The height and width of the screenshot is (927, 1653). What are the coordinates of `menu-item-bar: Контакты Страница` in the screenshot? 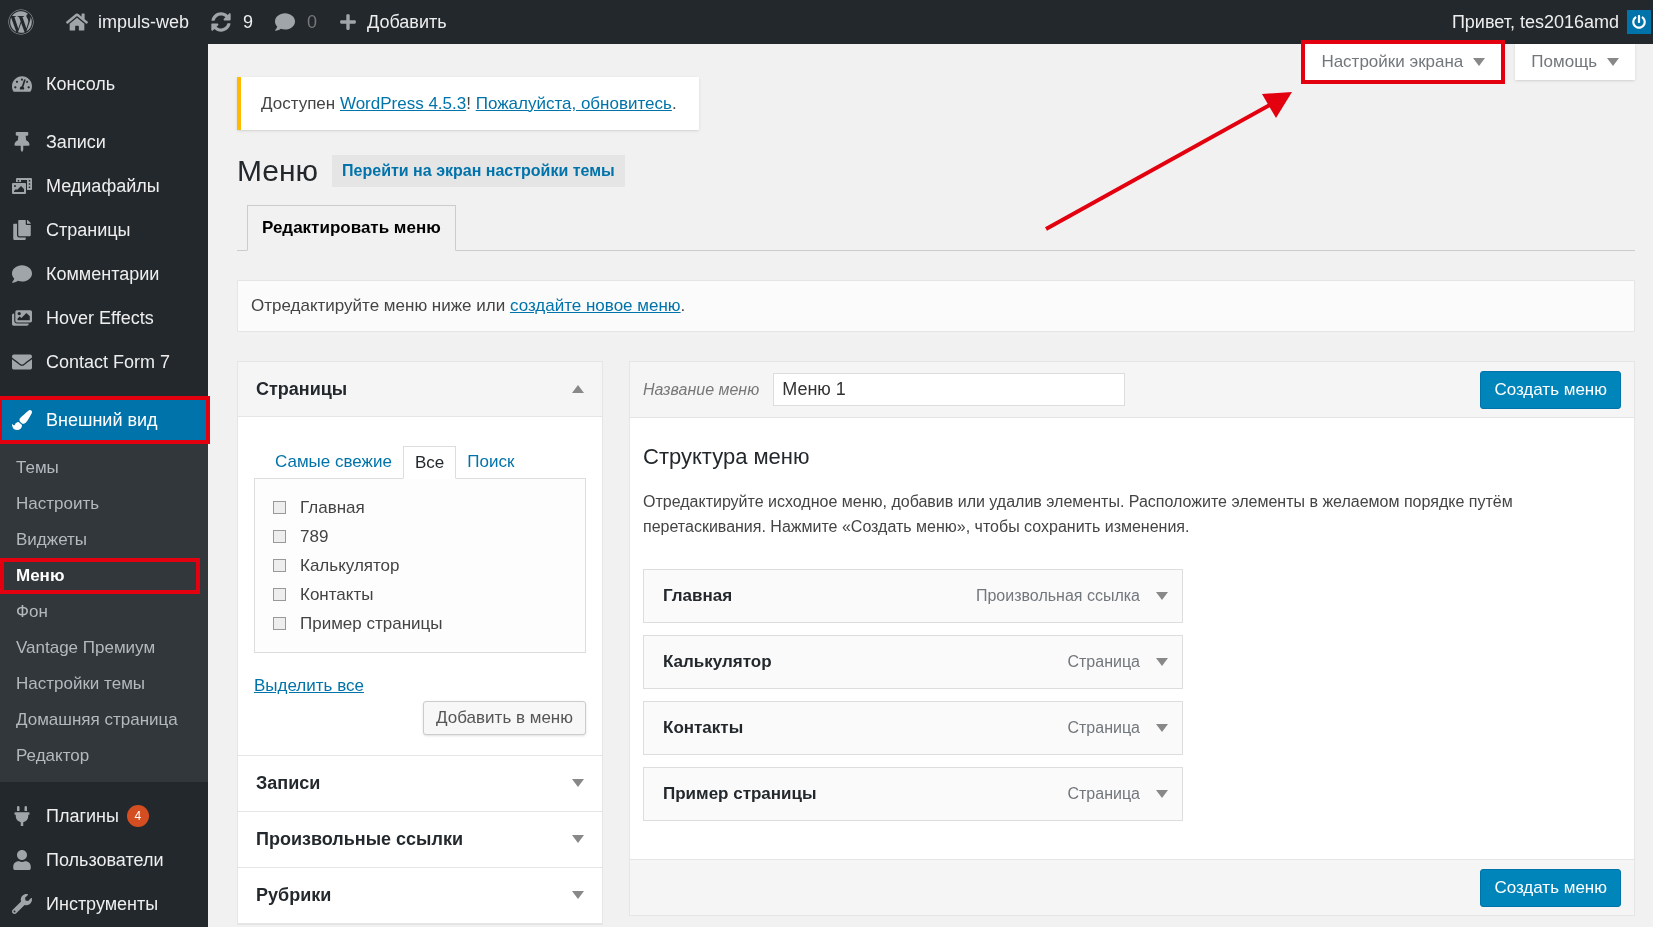 It's located at (913, 728).